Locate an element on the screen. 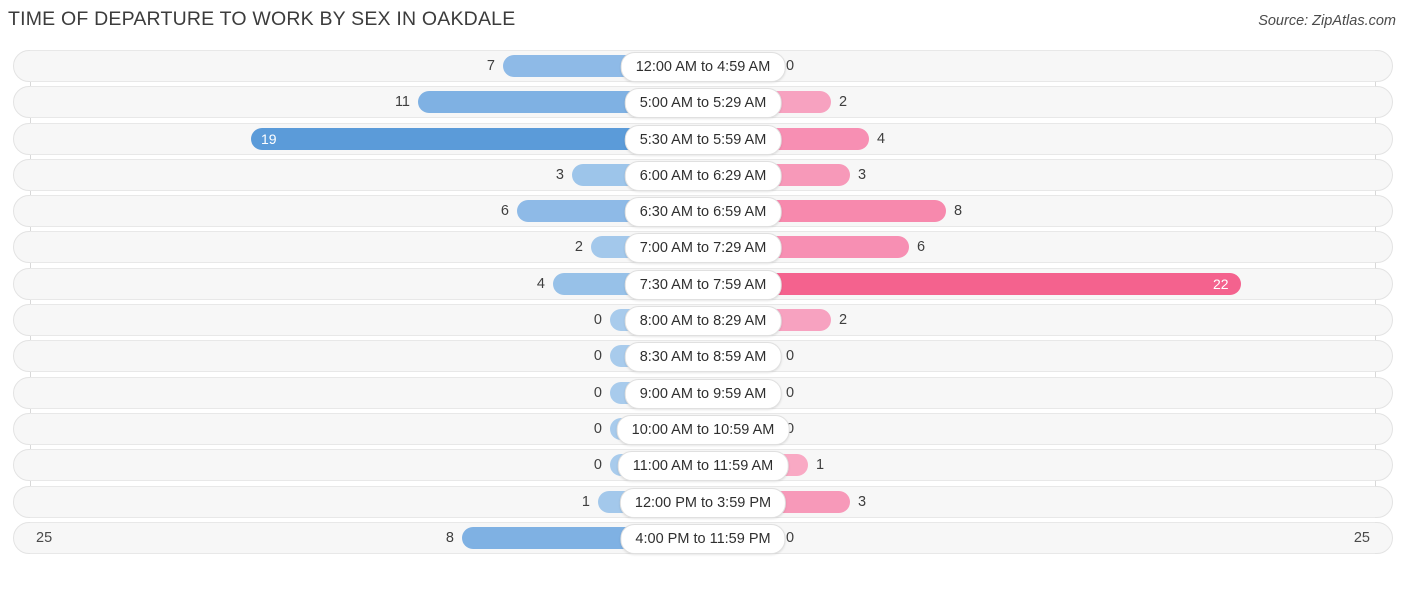  table-row: 0 0 8:30 AM to 8:59 AM is located at coordinates (703, 356).